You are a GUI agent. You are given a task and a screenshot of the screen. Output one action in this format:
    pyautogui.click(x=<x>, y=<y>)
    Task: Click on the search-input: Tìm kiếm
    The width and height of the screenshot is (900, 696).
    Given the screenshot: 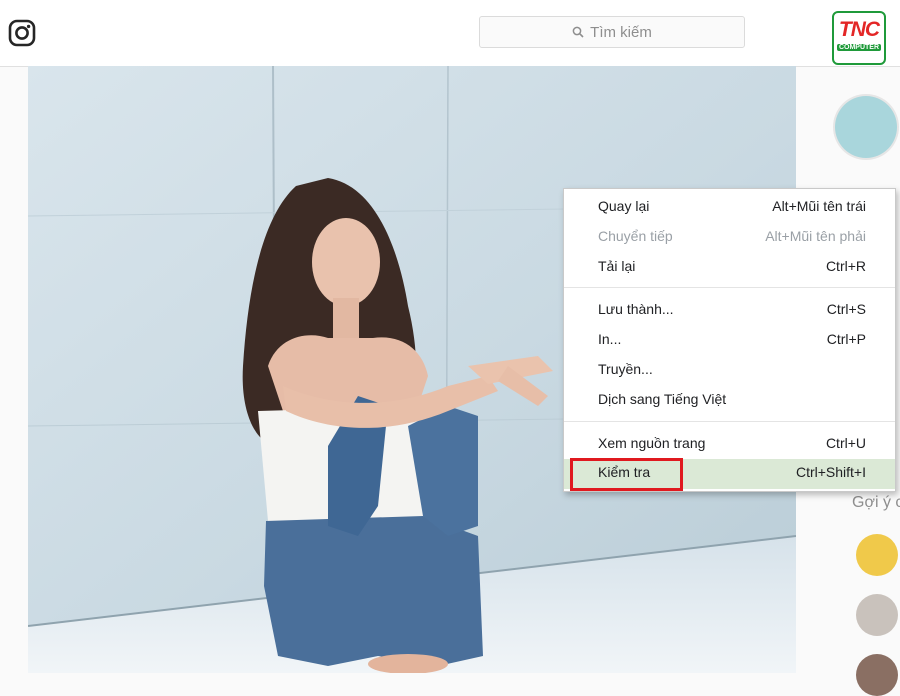 What is the action you would take?
    pyautogui.click(x=612, y=32)
    